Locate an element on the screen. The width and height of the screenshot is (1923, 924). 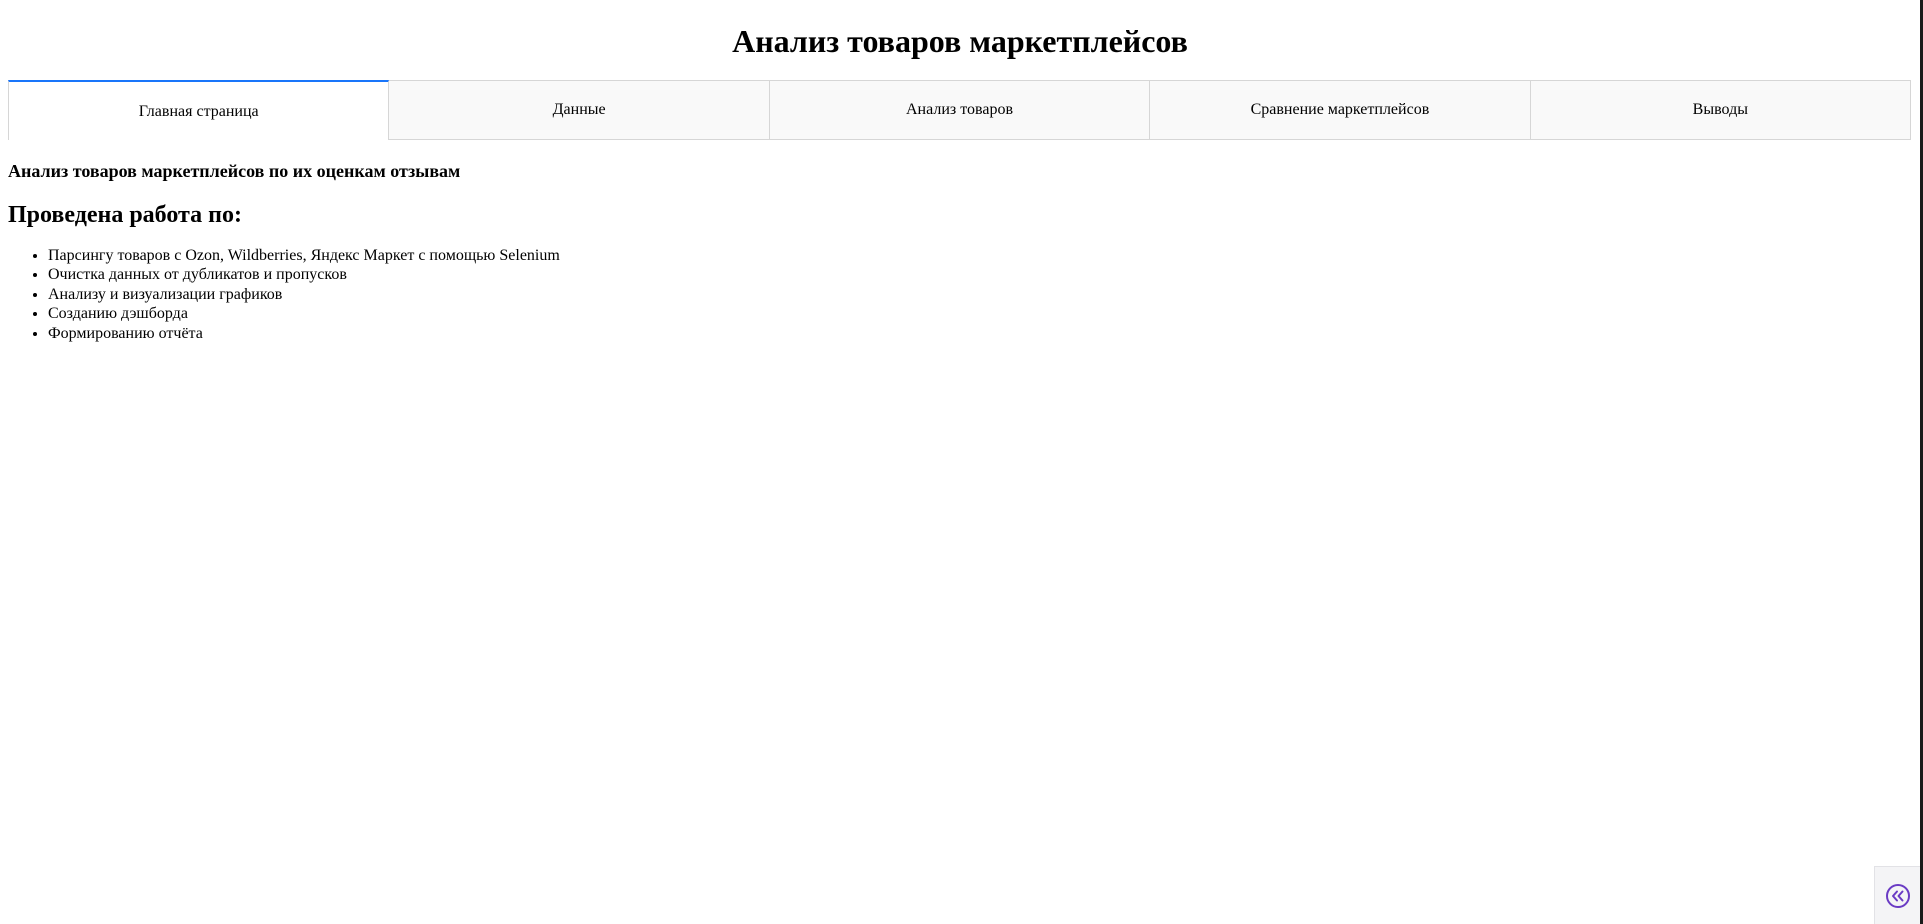
tab-label: Главная страница is located at coordinates (198, 111).